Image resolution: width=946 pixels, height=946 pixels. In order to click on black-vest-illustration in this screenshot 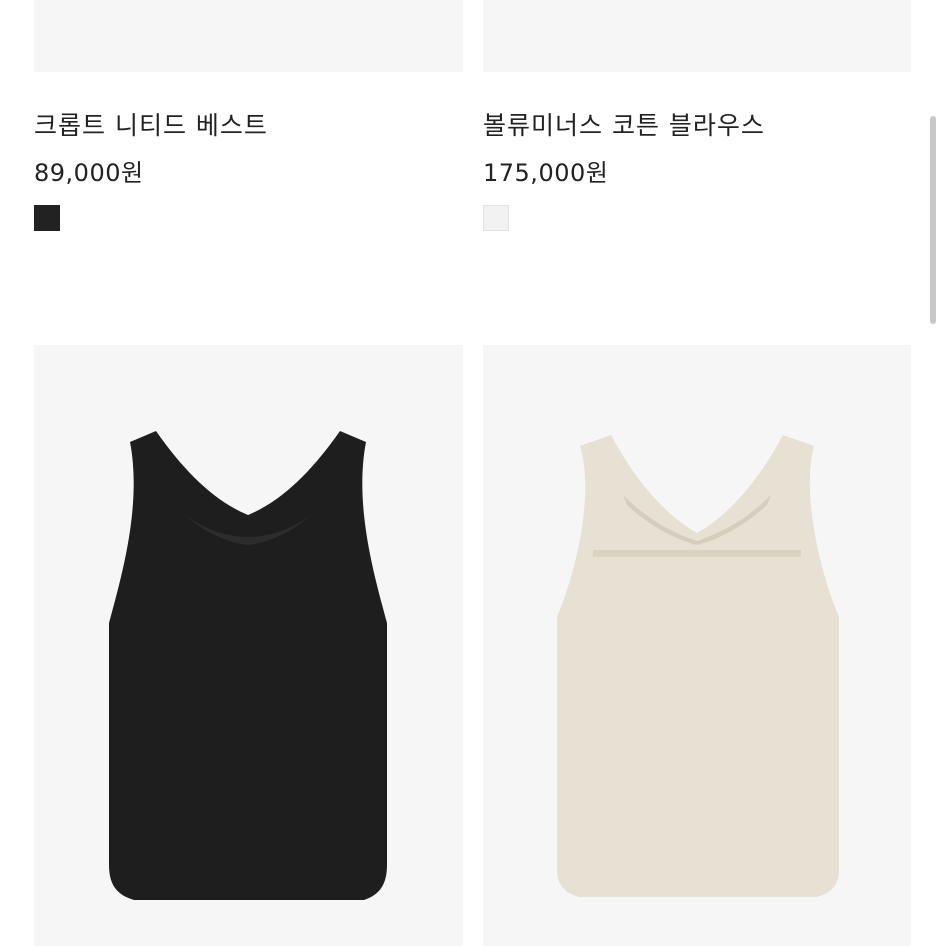, I will do `click(248, 665)`.